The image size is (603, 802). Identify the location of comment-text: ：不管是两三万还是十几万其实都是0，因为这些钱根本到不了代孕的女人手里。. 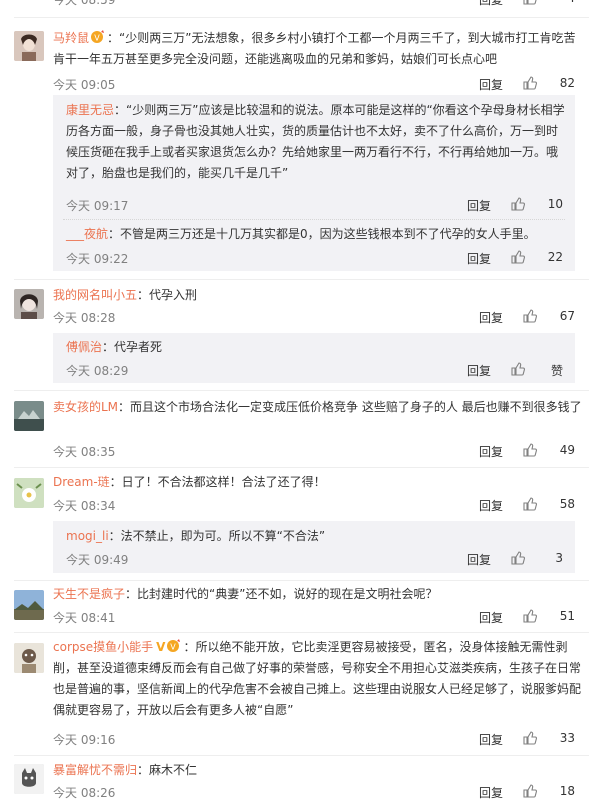
(322, 234).